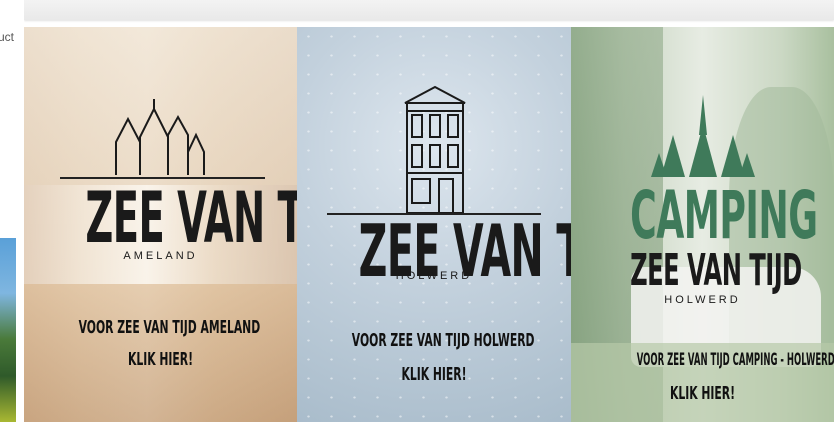 The height and width of the screenshot is (422, 834). I want to click on building-logo-icon, so click(435, 149).